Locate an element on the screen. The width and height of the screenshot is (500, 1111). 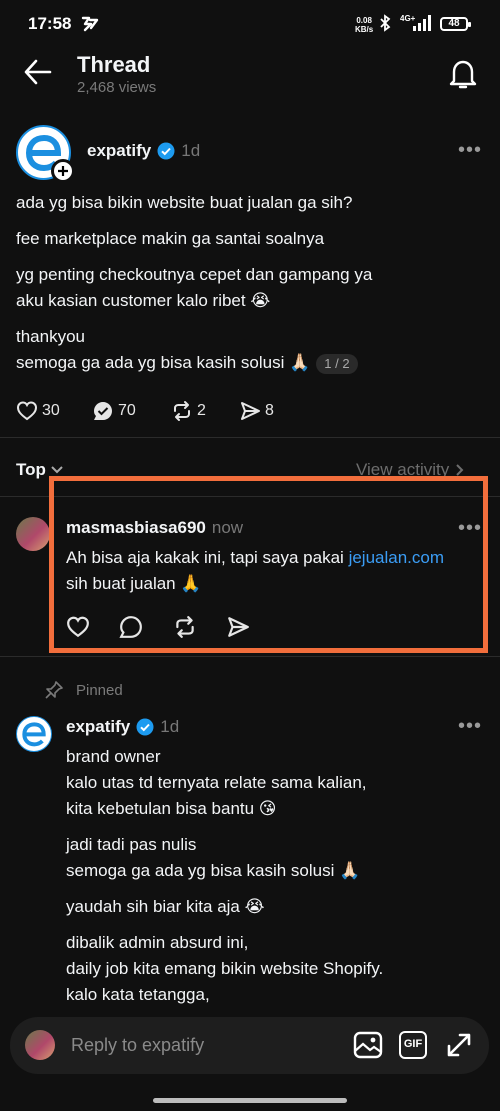
post-author-row: expatify 1d is located at coordinates (143, 151).